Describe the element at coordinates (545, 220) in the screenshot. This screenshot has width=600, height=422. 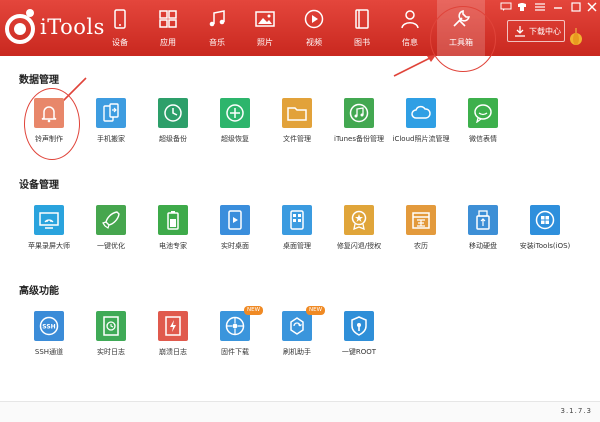
I see `itools-install-icon` at that location.